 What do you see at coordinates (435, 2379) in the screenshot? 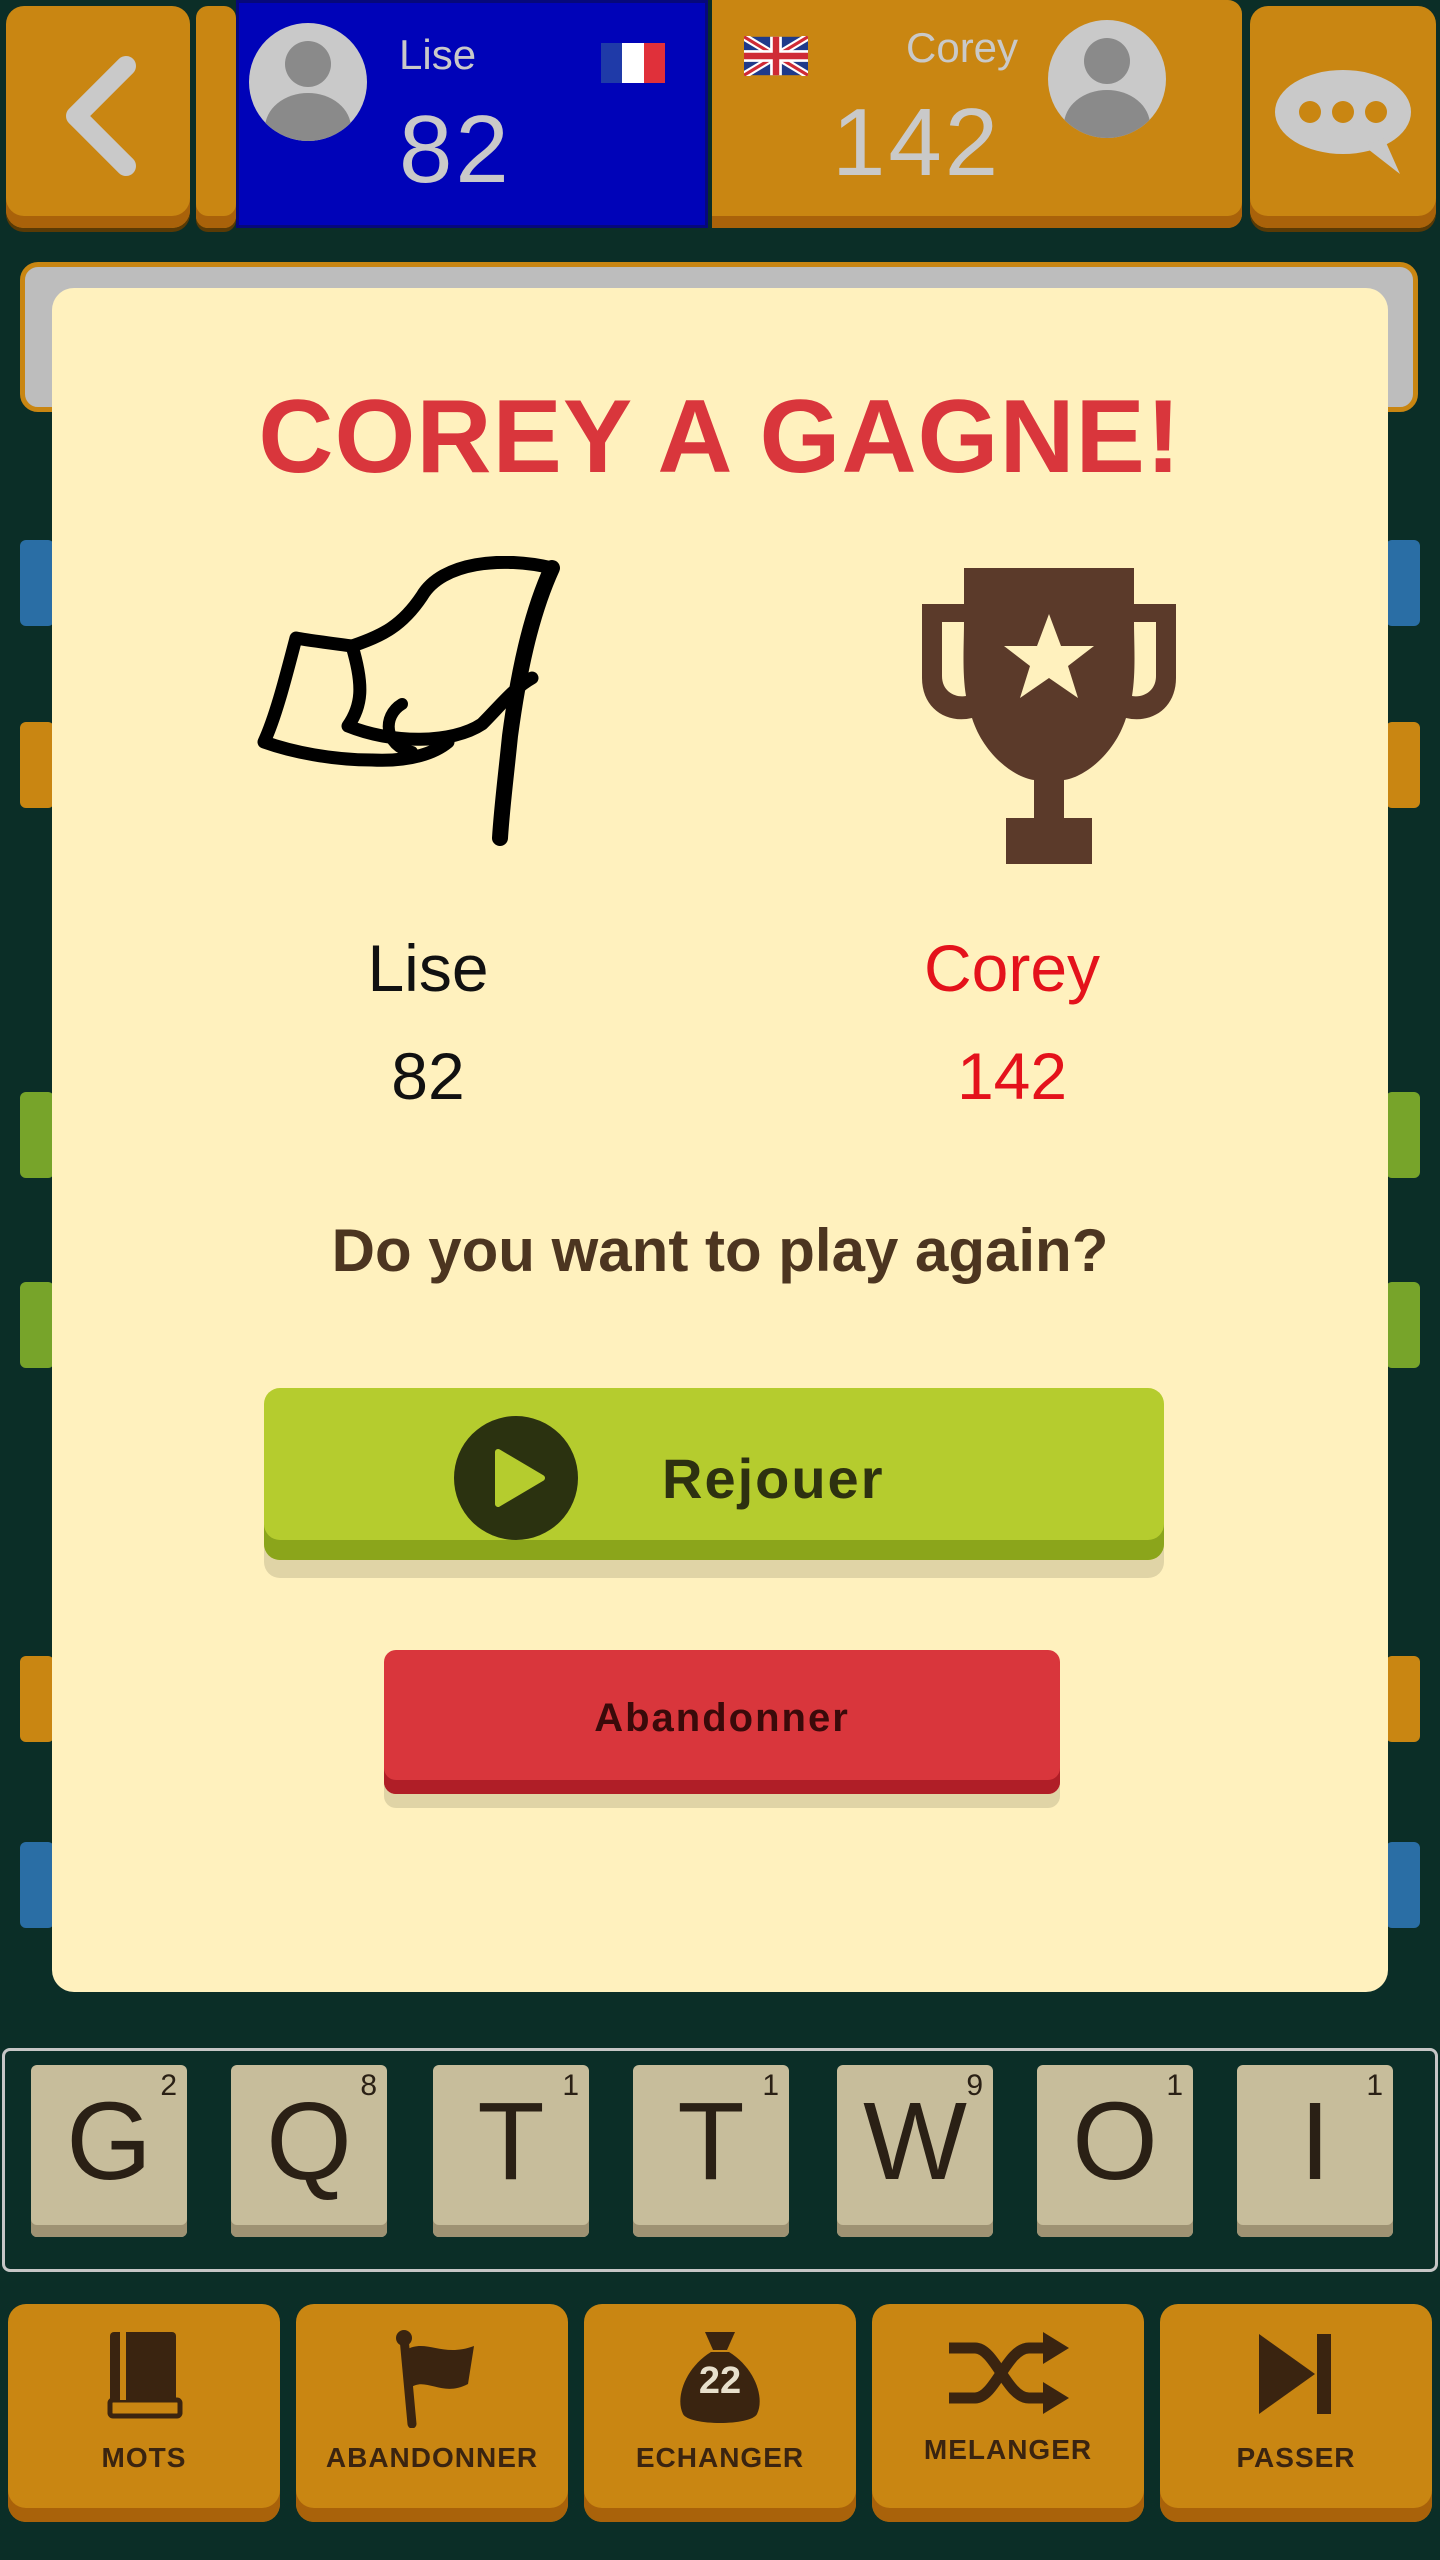
I see `flag-icon` at bounding box center [435, 2379].